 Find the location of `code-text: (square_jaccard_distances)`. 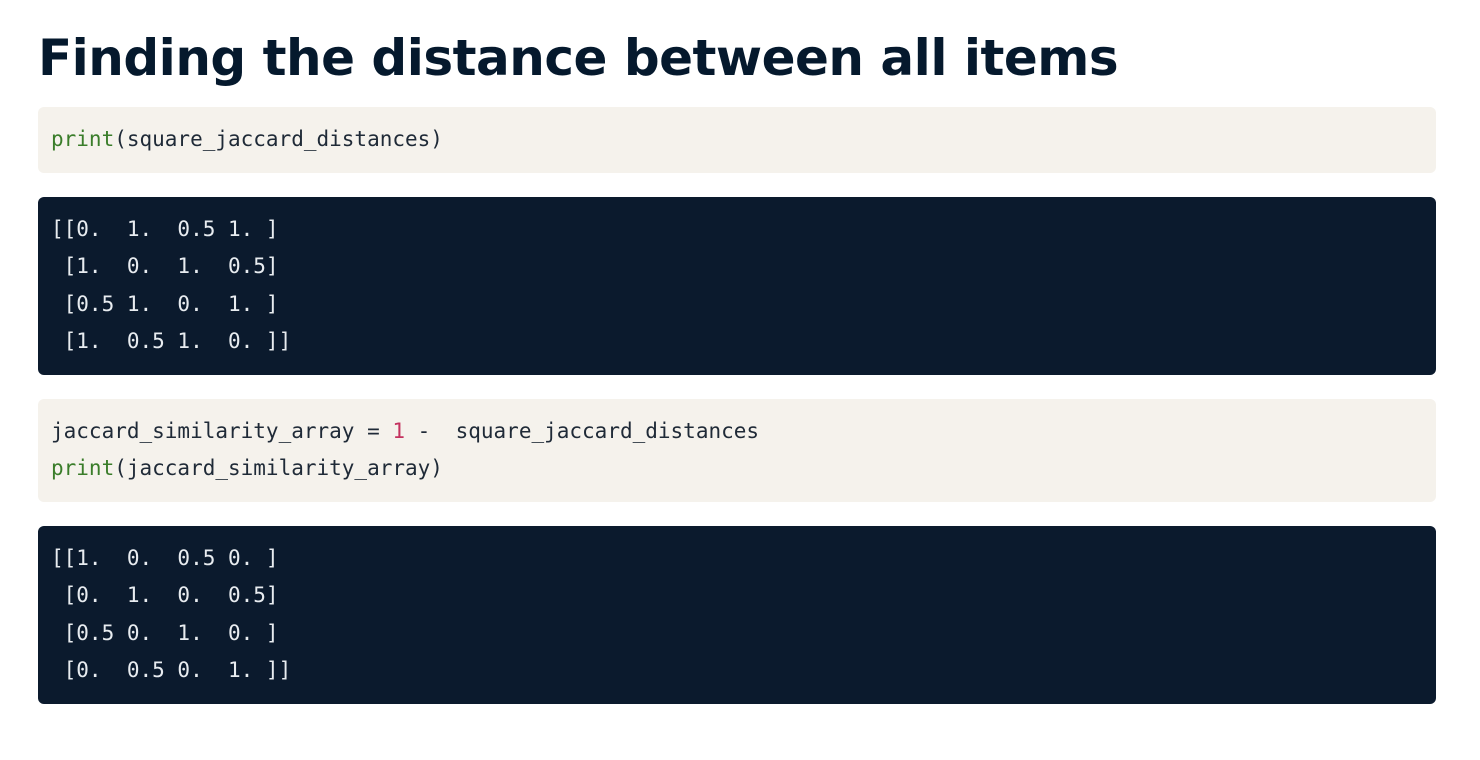

code-text: (square_jaccard_distances) is located at coordinates (278, 139).